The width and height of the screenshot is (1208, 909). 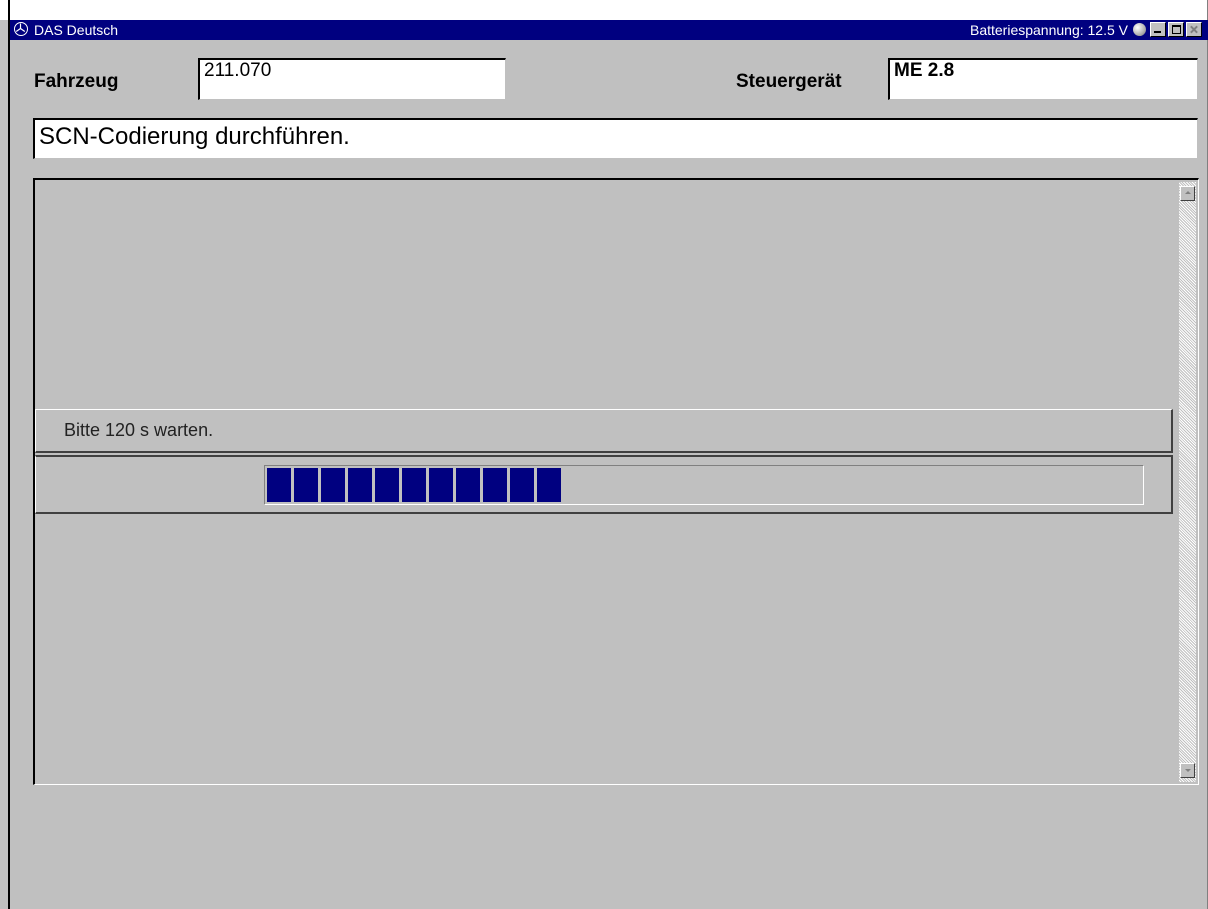 I want to click on wait-message-box: Bitte 120 s warten., so click(x=604, y=431).